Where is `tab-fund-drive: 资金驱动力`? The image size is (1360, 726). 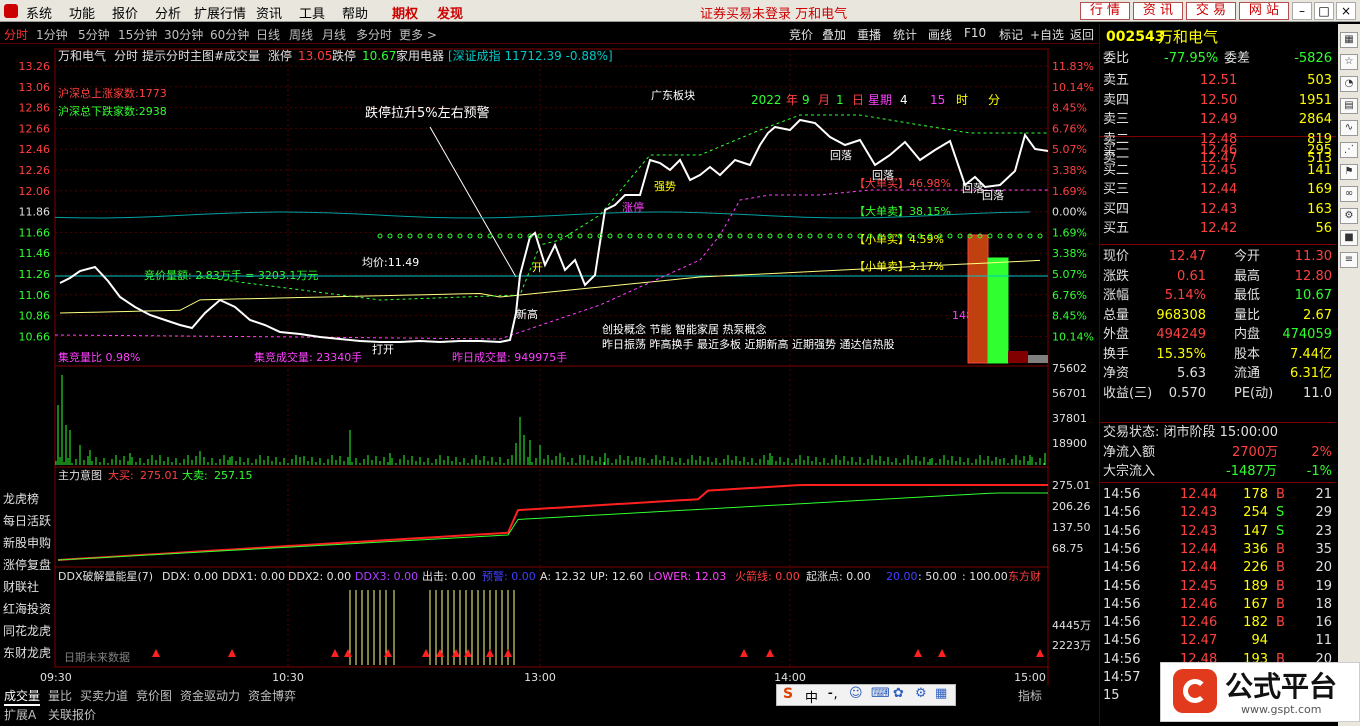
tab-fund-drive: 资金驱动力 is located at coordinates (210, 695).